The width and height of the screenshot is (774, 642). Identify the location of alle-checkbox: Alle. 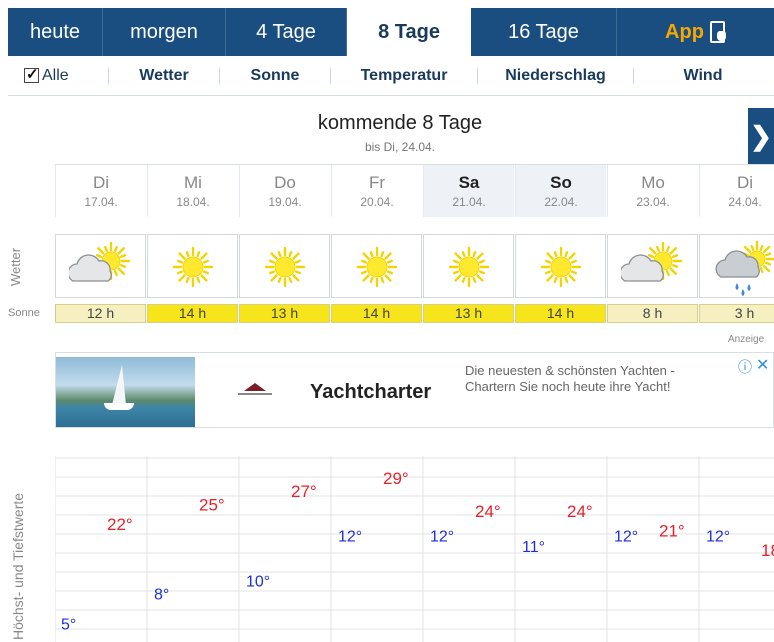
(58, 75).